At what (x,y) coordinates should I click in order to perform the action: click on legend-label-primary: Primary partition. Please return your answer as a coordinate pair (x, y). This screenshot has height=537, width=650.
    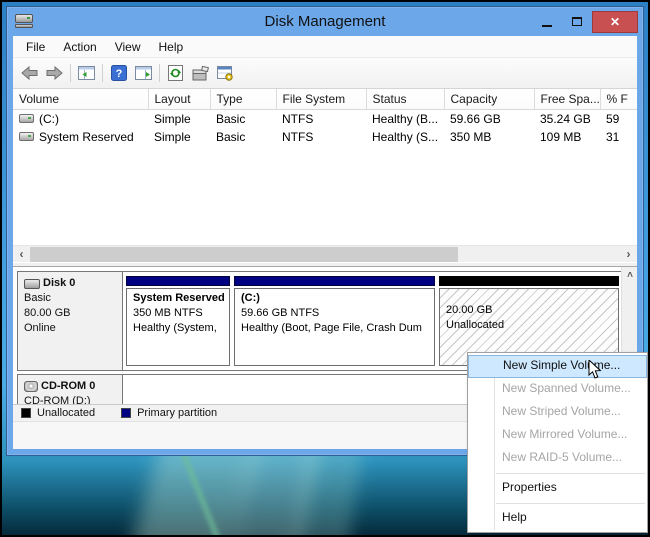
    Looking at the image, I should click on (177, 413).